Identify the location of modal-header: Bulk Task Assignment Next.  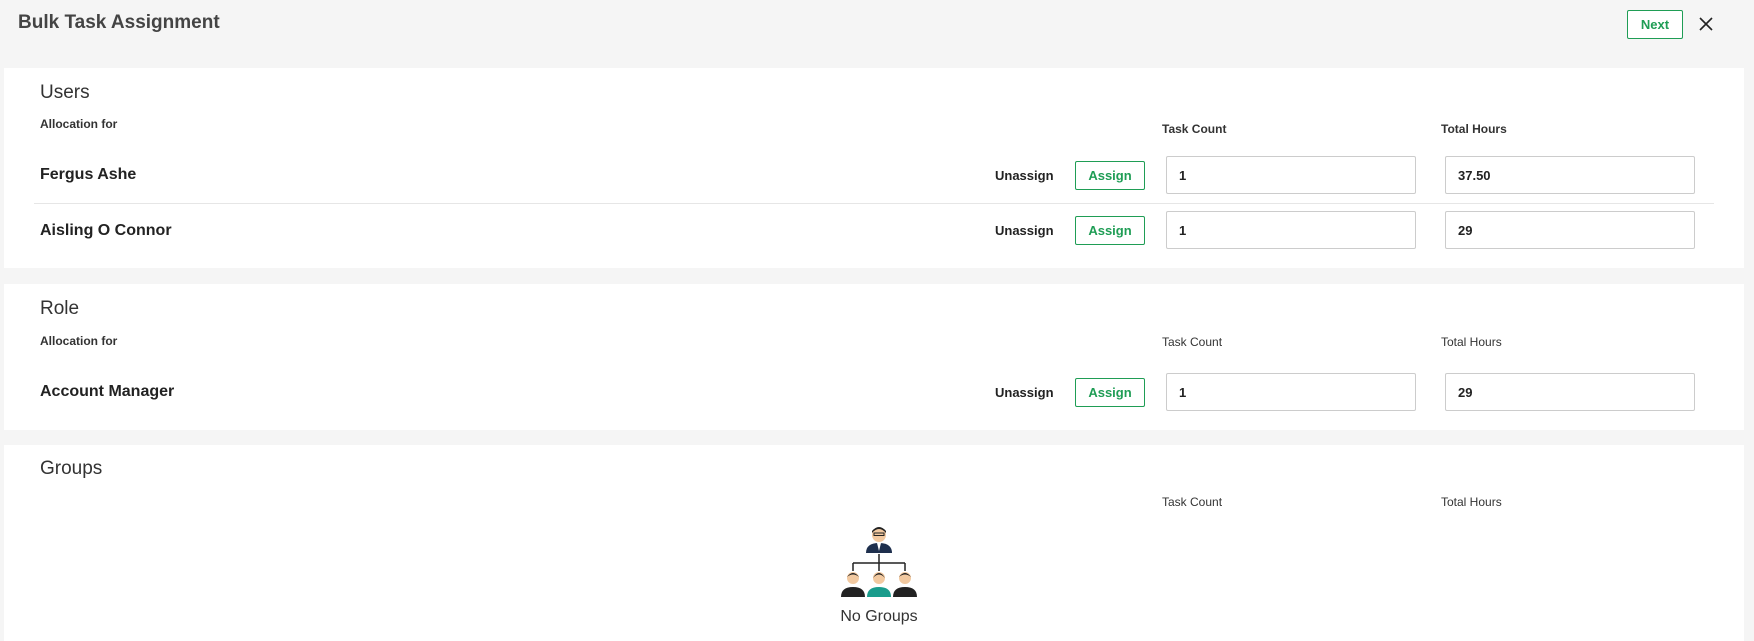
(877, 25).